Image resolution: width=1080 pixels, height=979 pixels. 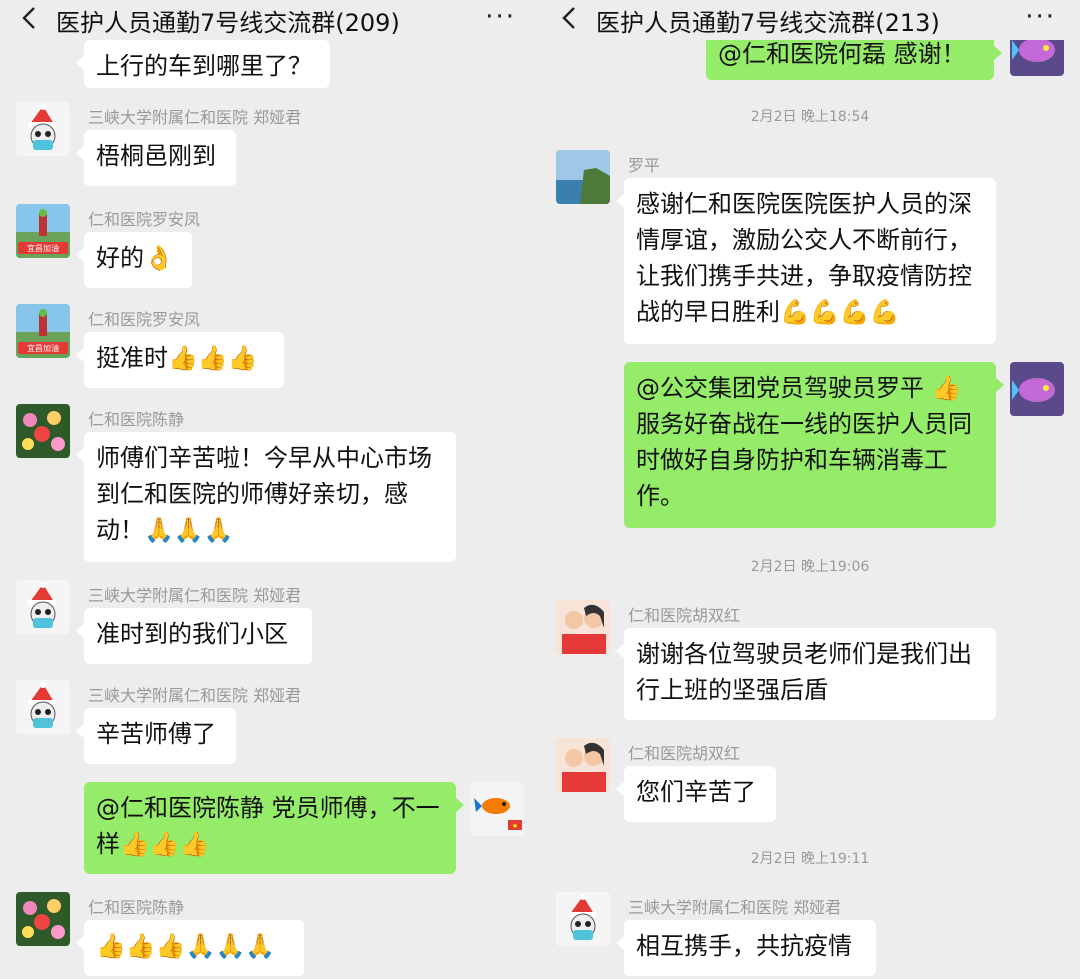 I want to click on coast-cliff-avatar, so click(x=583, y=177).